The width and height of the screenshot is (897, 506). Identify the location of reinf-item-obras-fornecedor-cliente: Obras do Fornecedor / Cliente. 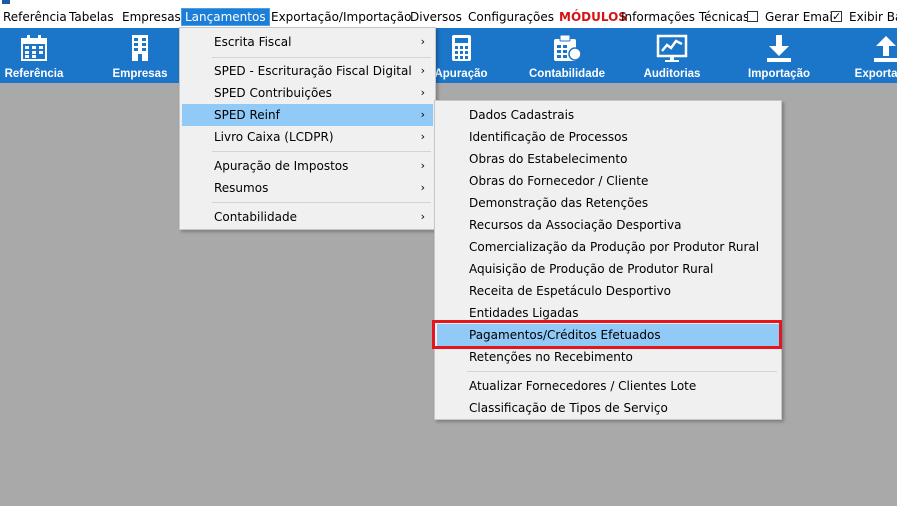
(608, 181).